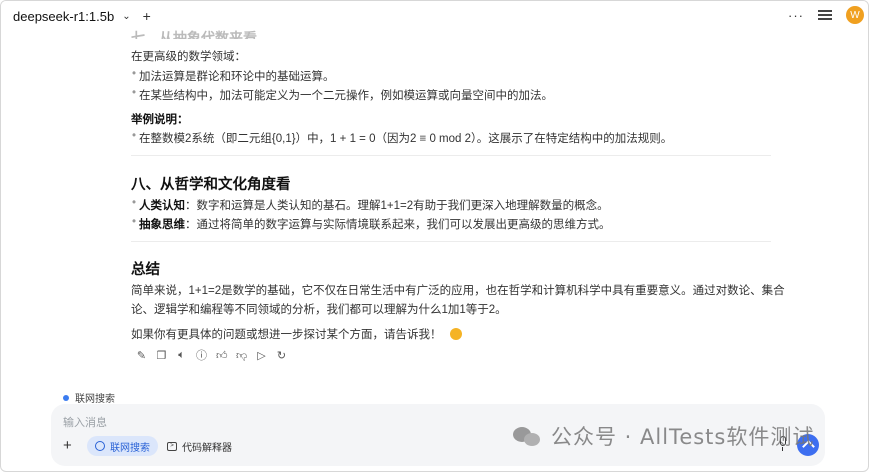 This screenshot has width=869, height=472. I want to click on chevron-down-icon: ⌄, so click(126, 16).